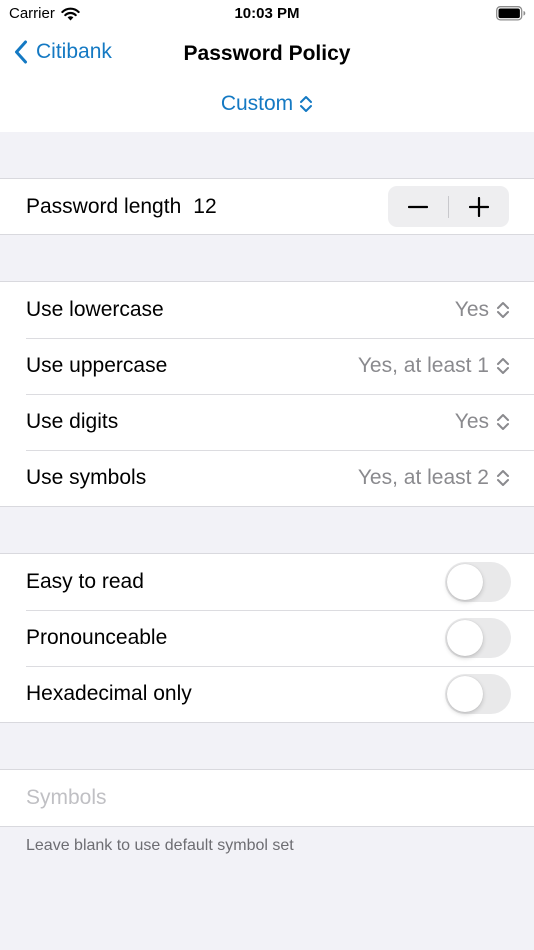 The width and height of the screenshot is (534, 950). What do you see at coordinates (257, 103) in the screenshot?
I see `policy-mode-label: Custom` at bounding box center [257, 103].